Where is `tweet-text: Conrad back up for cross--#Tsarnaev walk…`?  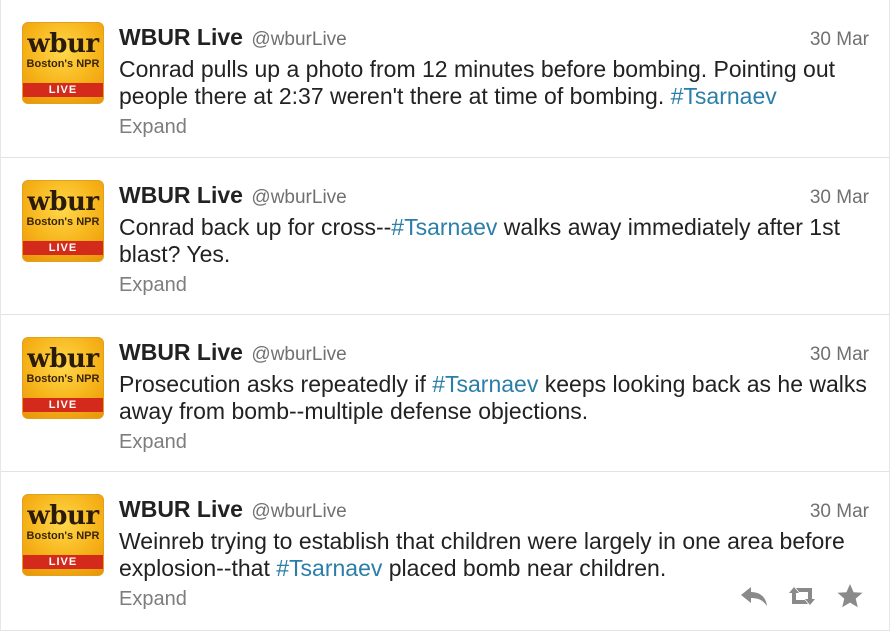 tweet-text: Conrad back up for cross--#Tsarnaev walk… is located at coordinates (494, 241).